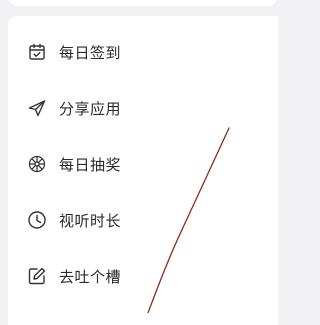 This screenshot has width=320, height=325. What do you see at coordinates (37, 164) in the screenshot?
I see `lottery-wheel-icon` at bounding box center [37, 164].